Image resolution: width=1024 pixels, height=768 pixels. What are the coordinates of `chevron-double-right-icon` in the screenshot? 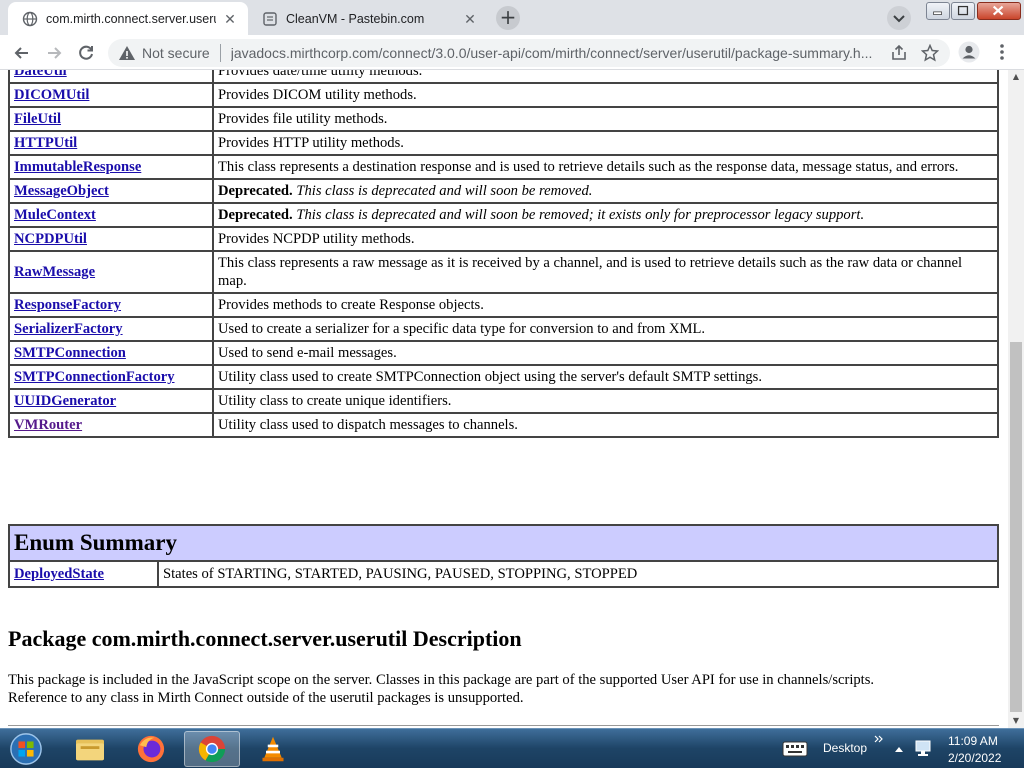 It's located at (879, 739).